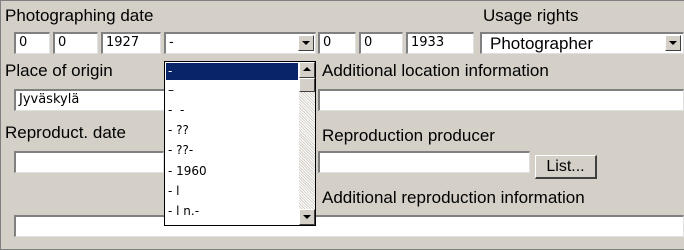  Describe the element at coordinates (232, 110) in the screenshot. I see `dropdown-option: - -` at that location.